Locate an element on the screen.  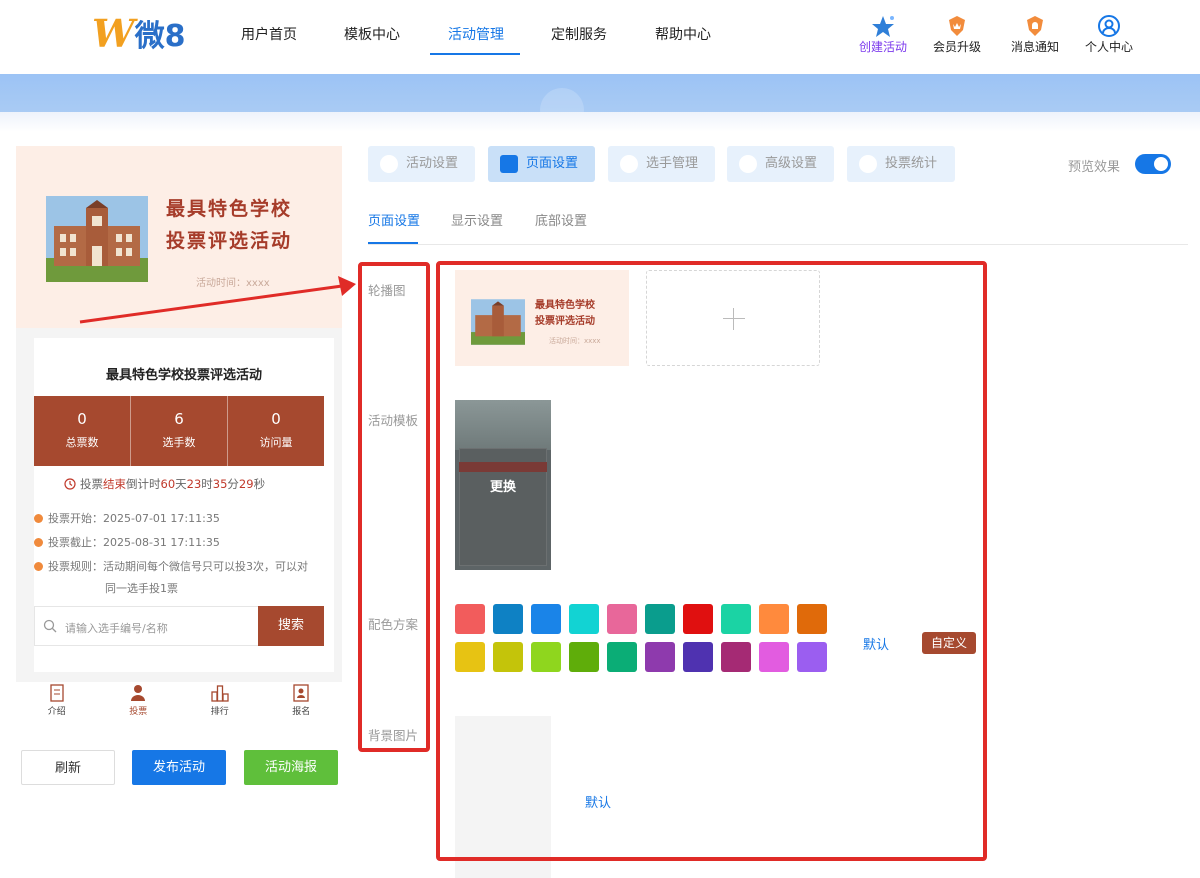
notifications-button: 消息通知 is located at coordinates (1035, 34).